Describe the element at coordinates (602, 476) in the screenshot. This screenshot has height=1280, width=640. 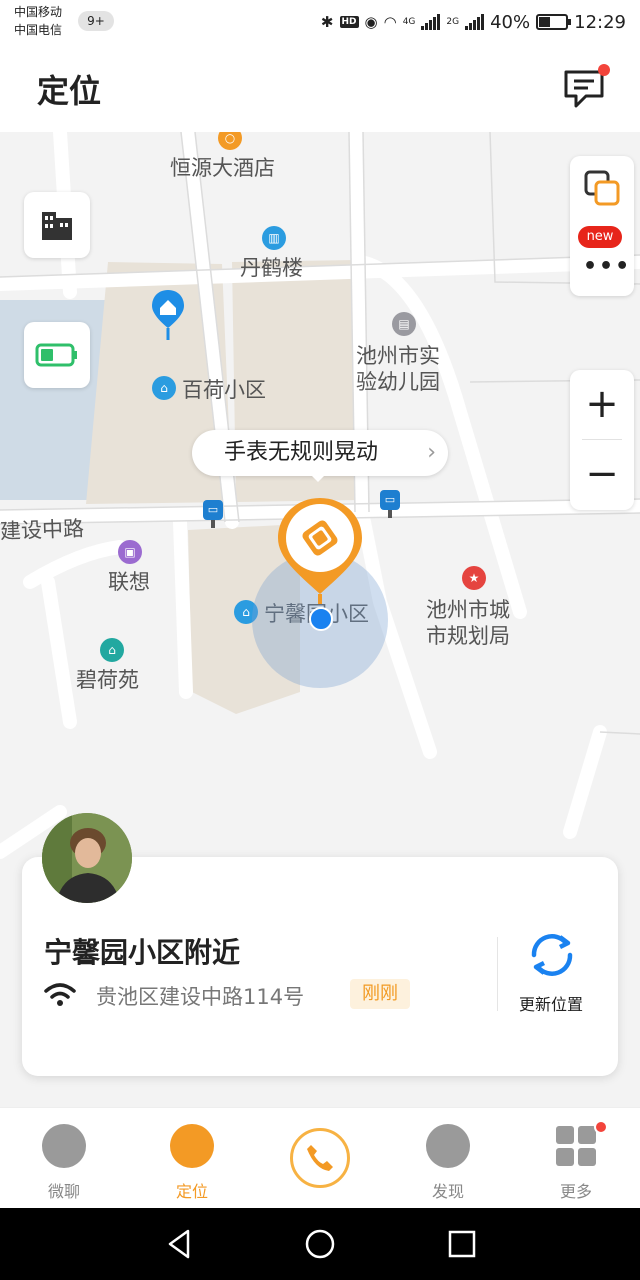
I see `zoom-out-button: −` at that location.